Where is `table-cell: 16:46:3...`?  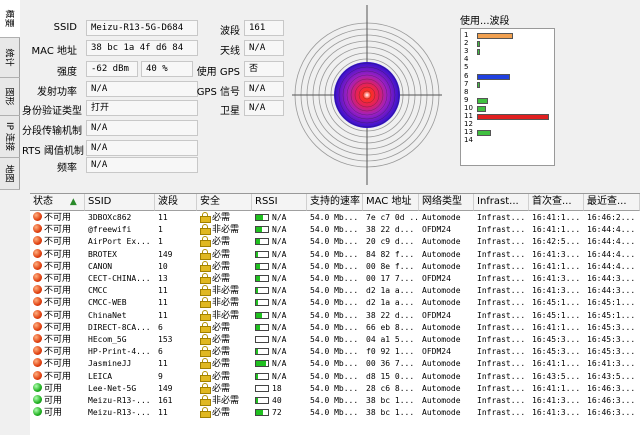 table-cell: 16:46:3... is located at coordinates (611, 400).